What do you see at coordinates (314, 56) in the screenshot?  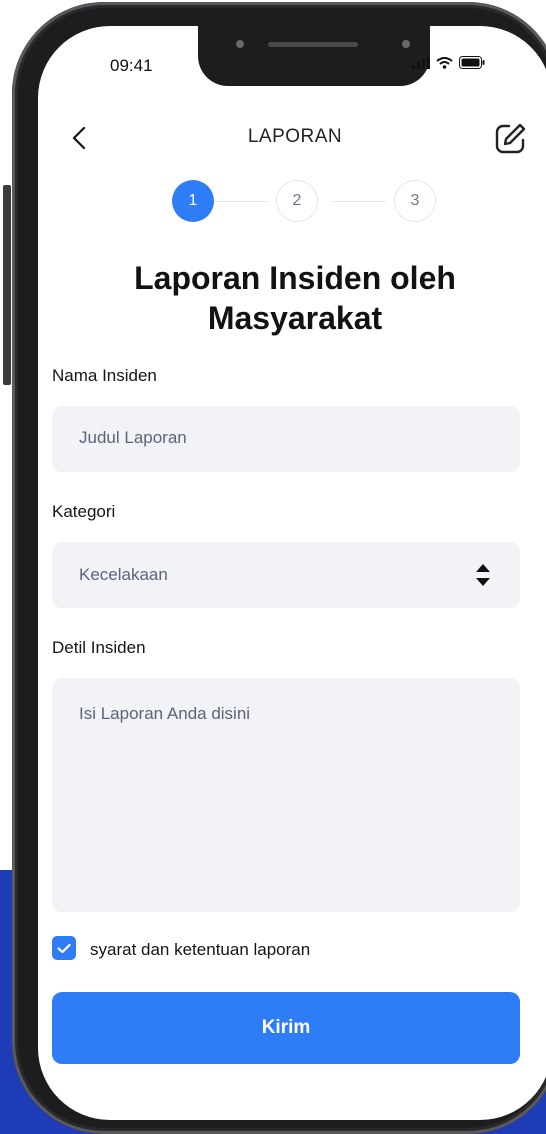 I see `notch` at bounding box center [314, 56].